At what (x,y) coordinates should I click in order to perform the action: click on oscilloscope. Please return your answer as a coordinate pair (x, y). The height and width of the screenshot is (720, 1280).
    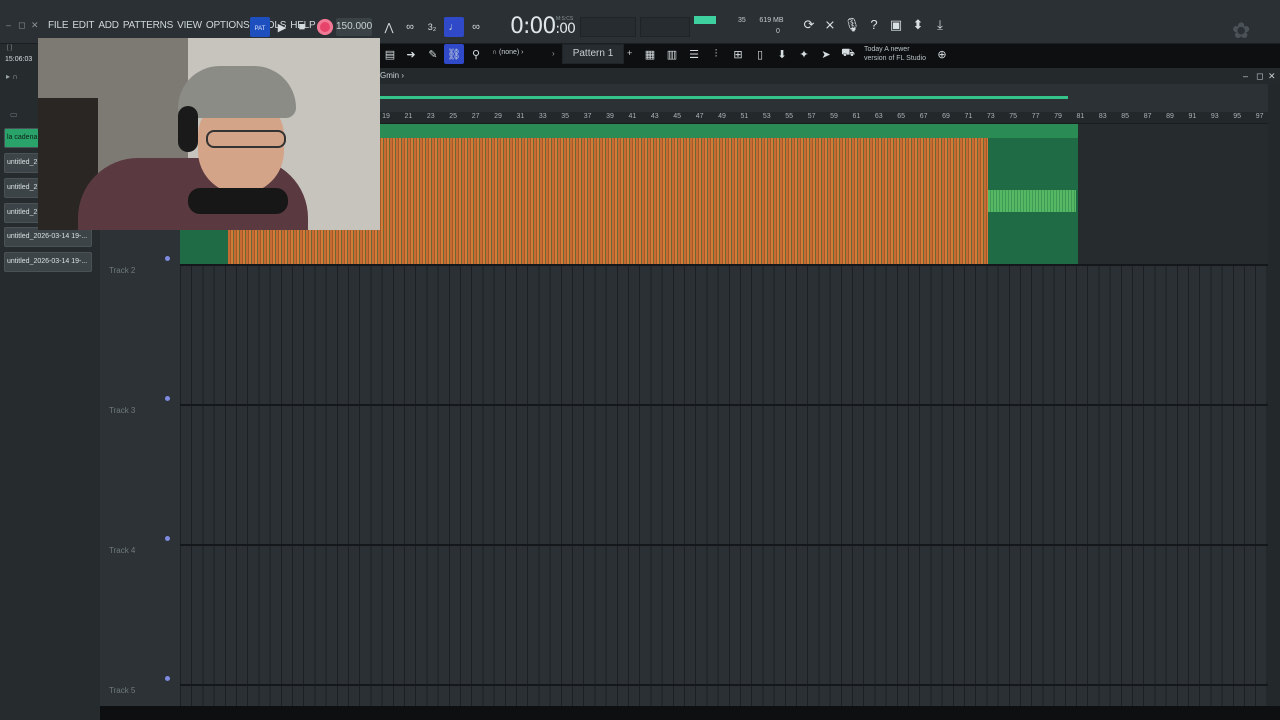
    Looking at the image, I should click on (665, 27).